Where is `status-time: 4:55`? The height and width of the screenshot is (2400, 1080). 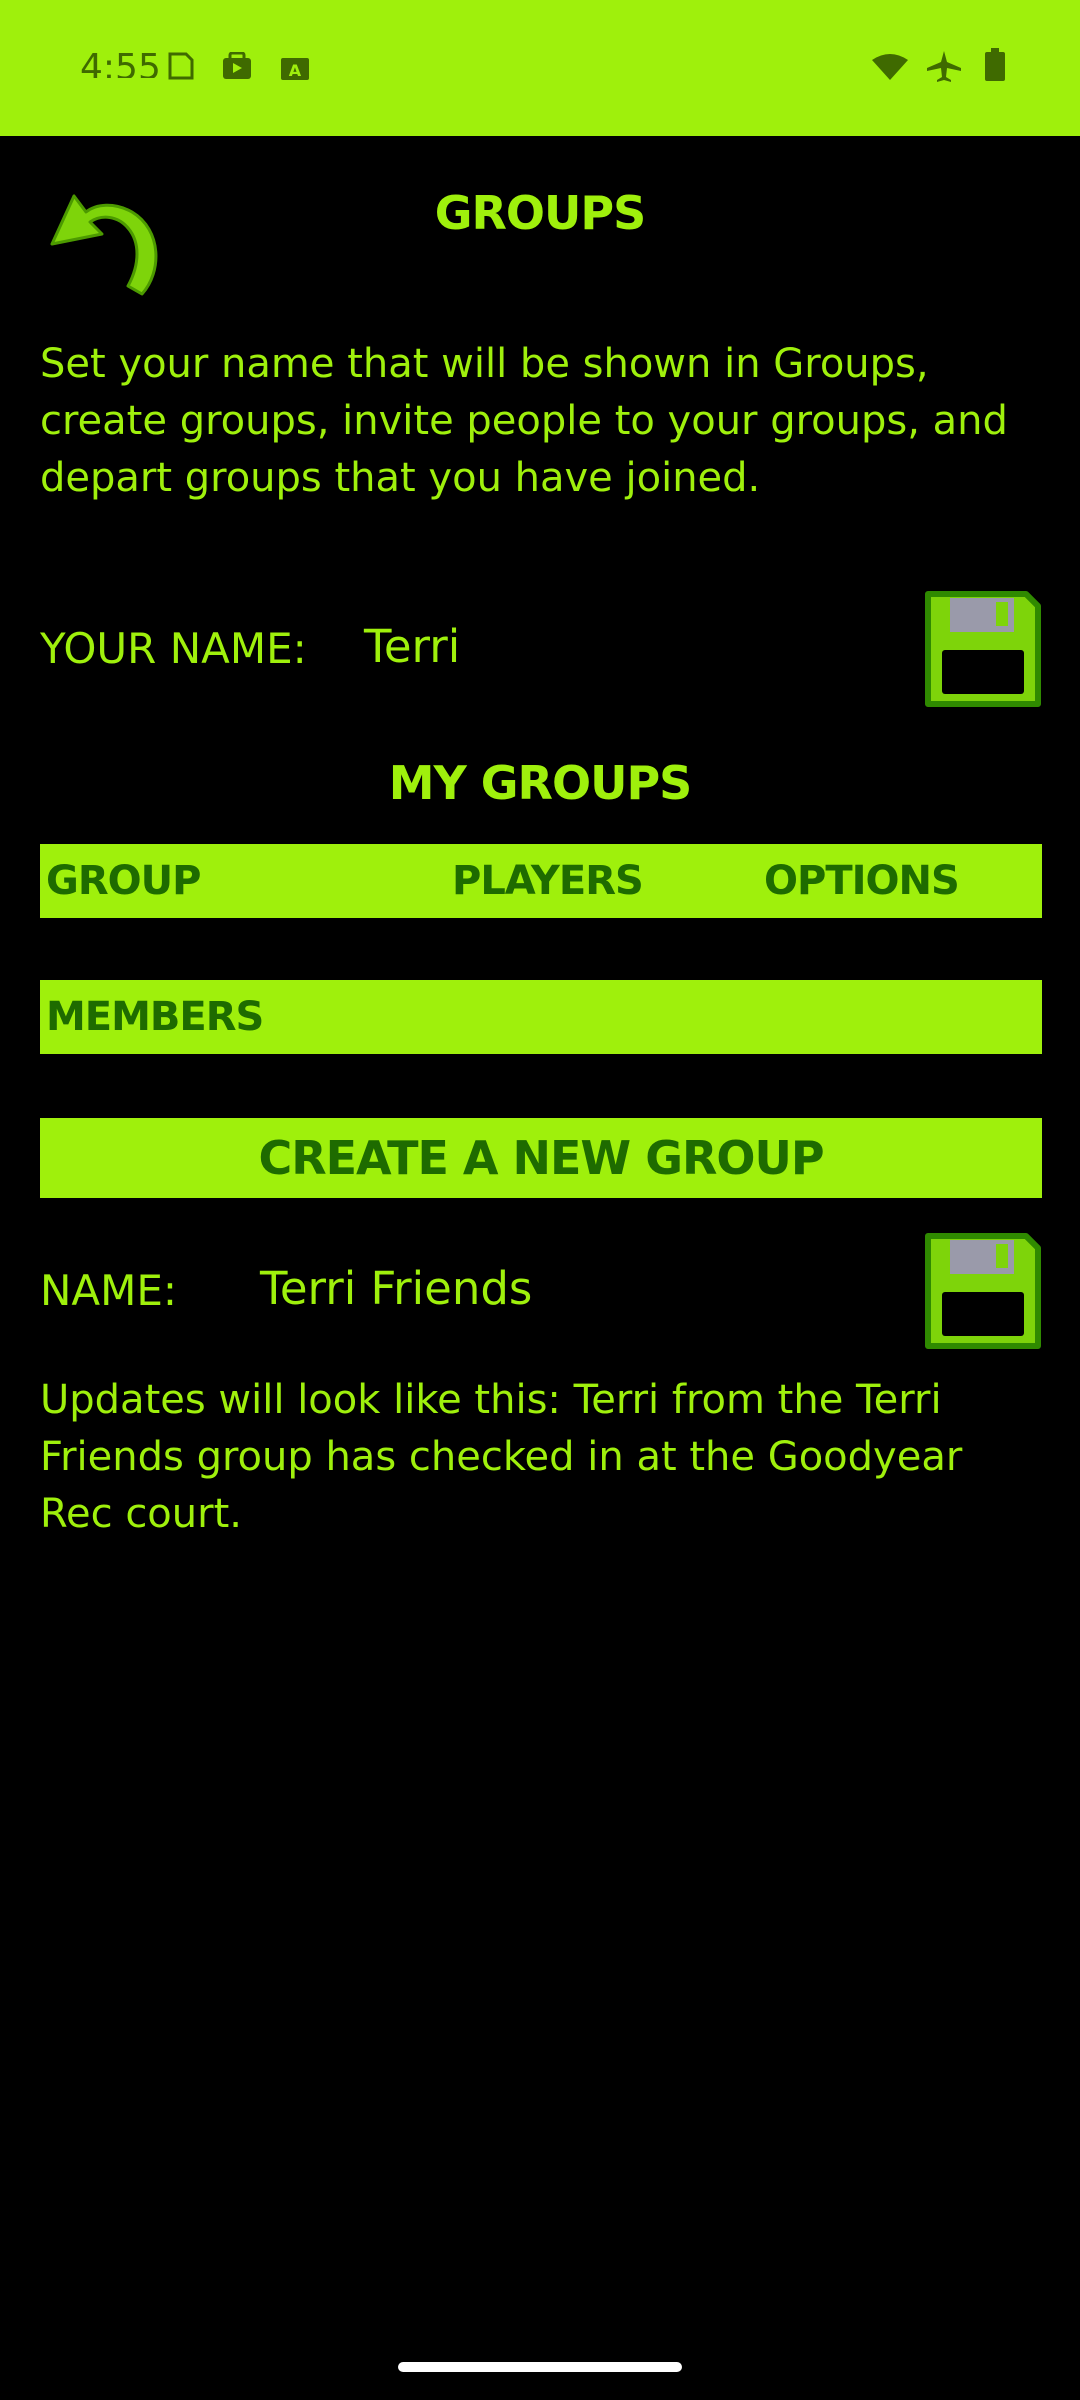
status-time: 4:55 is located at coordinates (120, 62).